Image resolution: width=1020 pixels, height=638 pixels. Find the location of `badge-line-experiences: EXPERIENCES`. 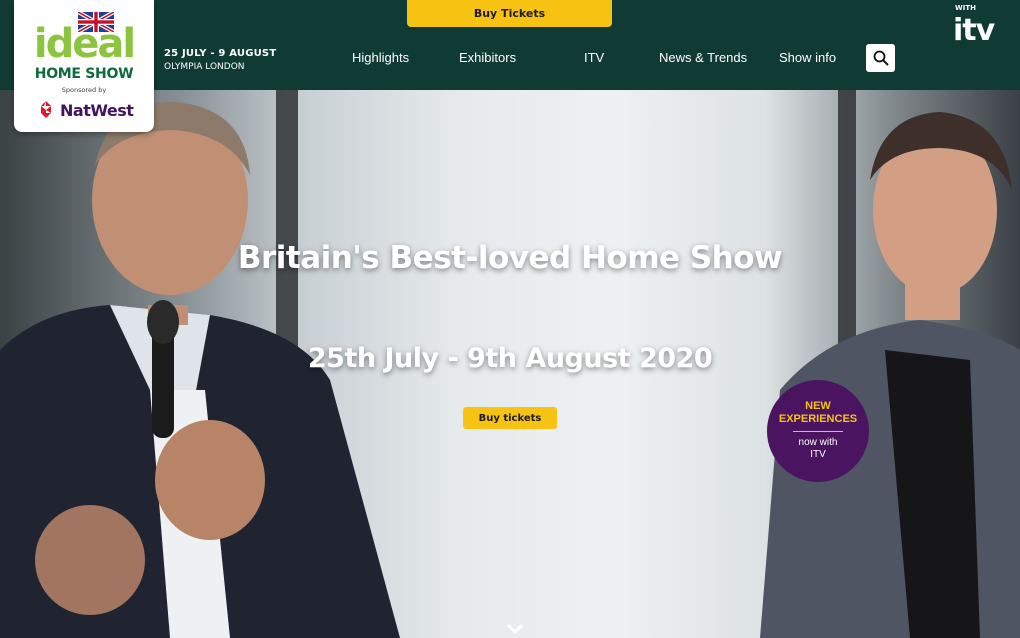

badge-line-experiences: EXPERIENCES is located at coordinates (818, 419).